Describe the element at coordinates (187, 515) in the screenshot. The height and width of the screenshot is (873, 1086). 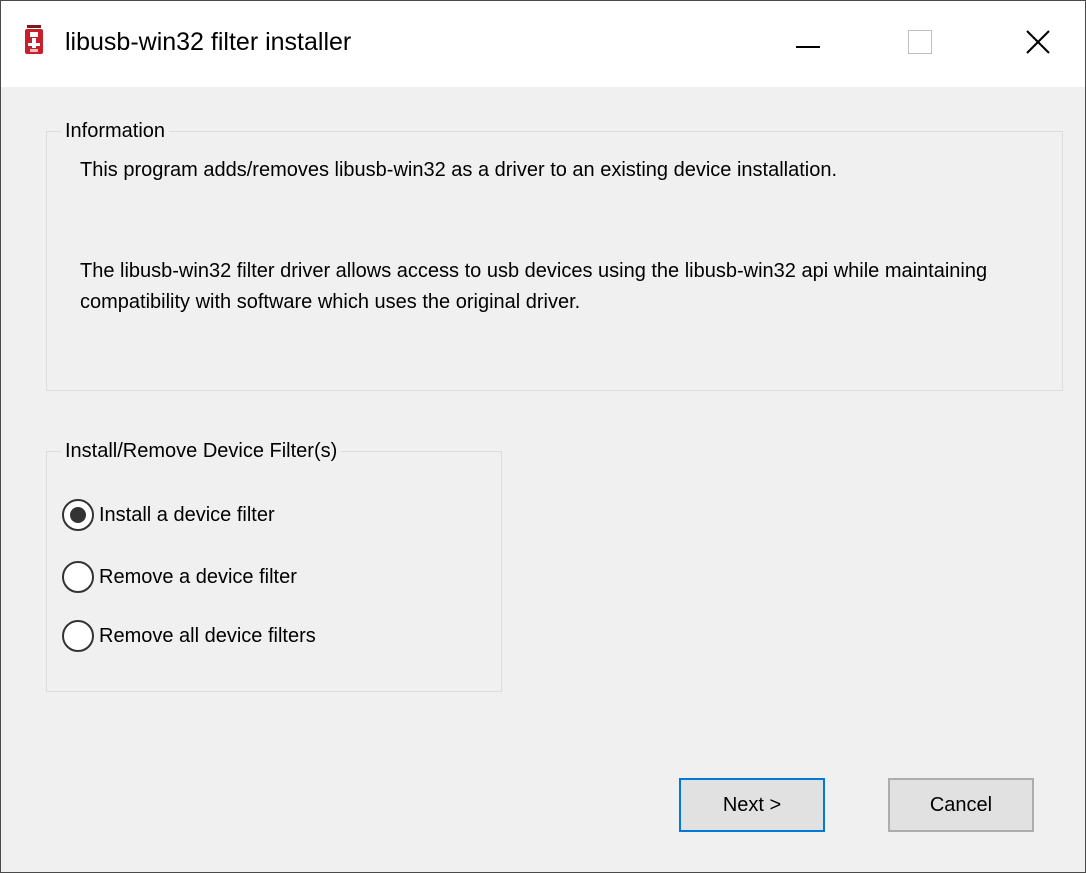
I see `radio-label-install: Install a device filter` at that location.